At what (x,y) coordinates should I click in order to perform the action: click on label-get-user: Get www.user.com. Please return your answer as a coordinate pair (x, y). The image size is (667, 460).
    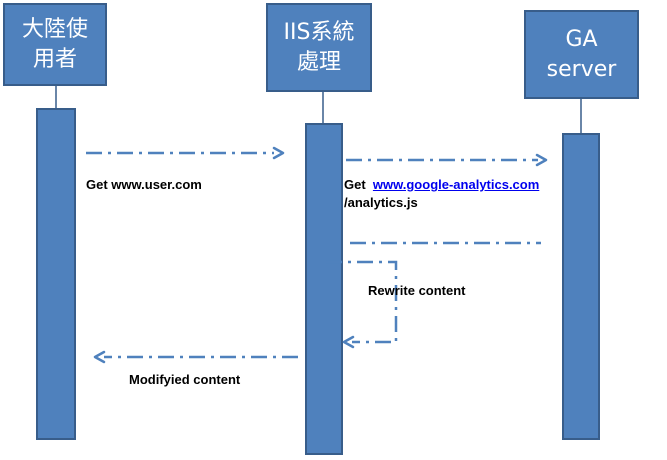
    Looking at the image, I should click on (144, 184).